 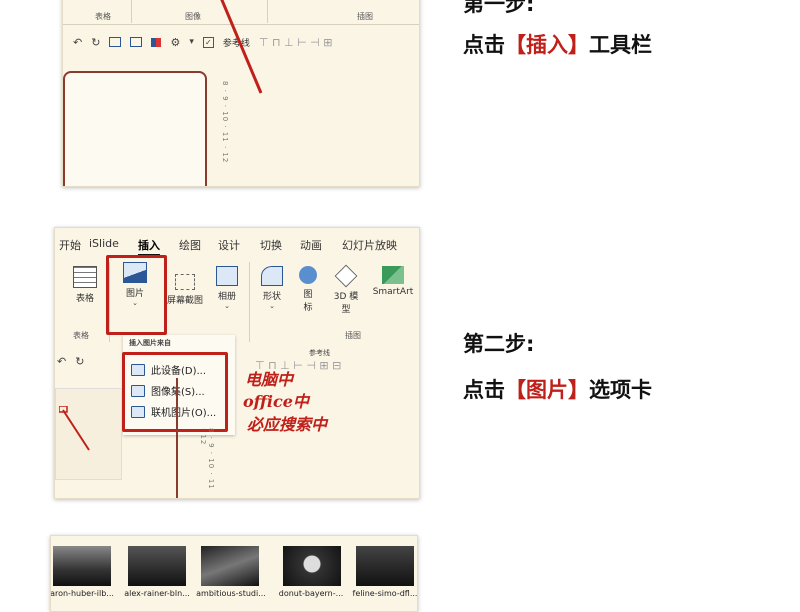 What do you see at coordinates (557, 45) in the screenshot?
I see `step1-instruction: 点击【插入】工具栏` at bounding box center [557, 45].